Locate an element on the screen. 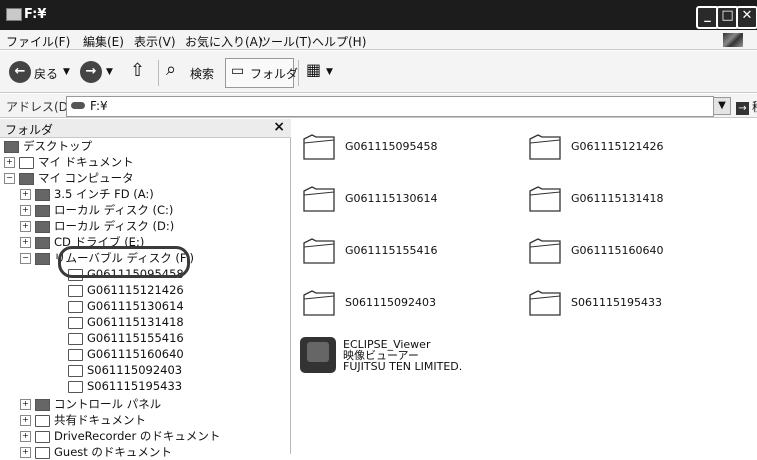  tree-item-label: G061115155416 is located at coordinates (135, 338).